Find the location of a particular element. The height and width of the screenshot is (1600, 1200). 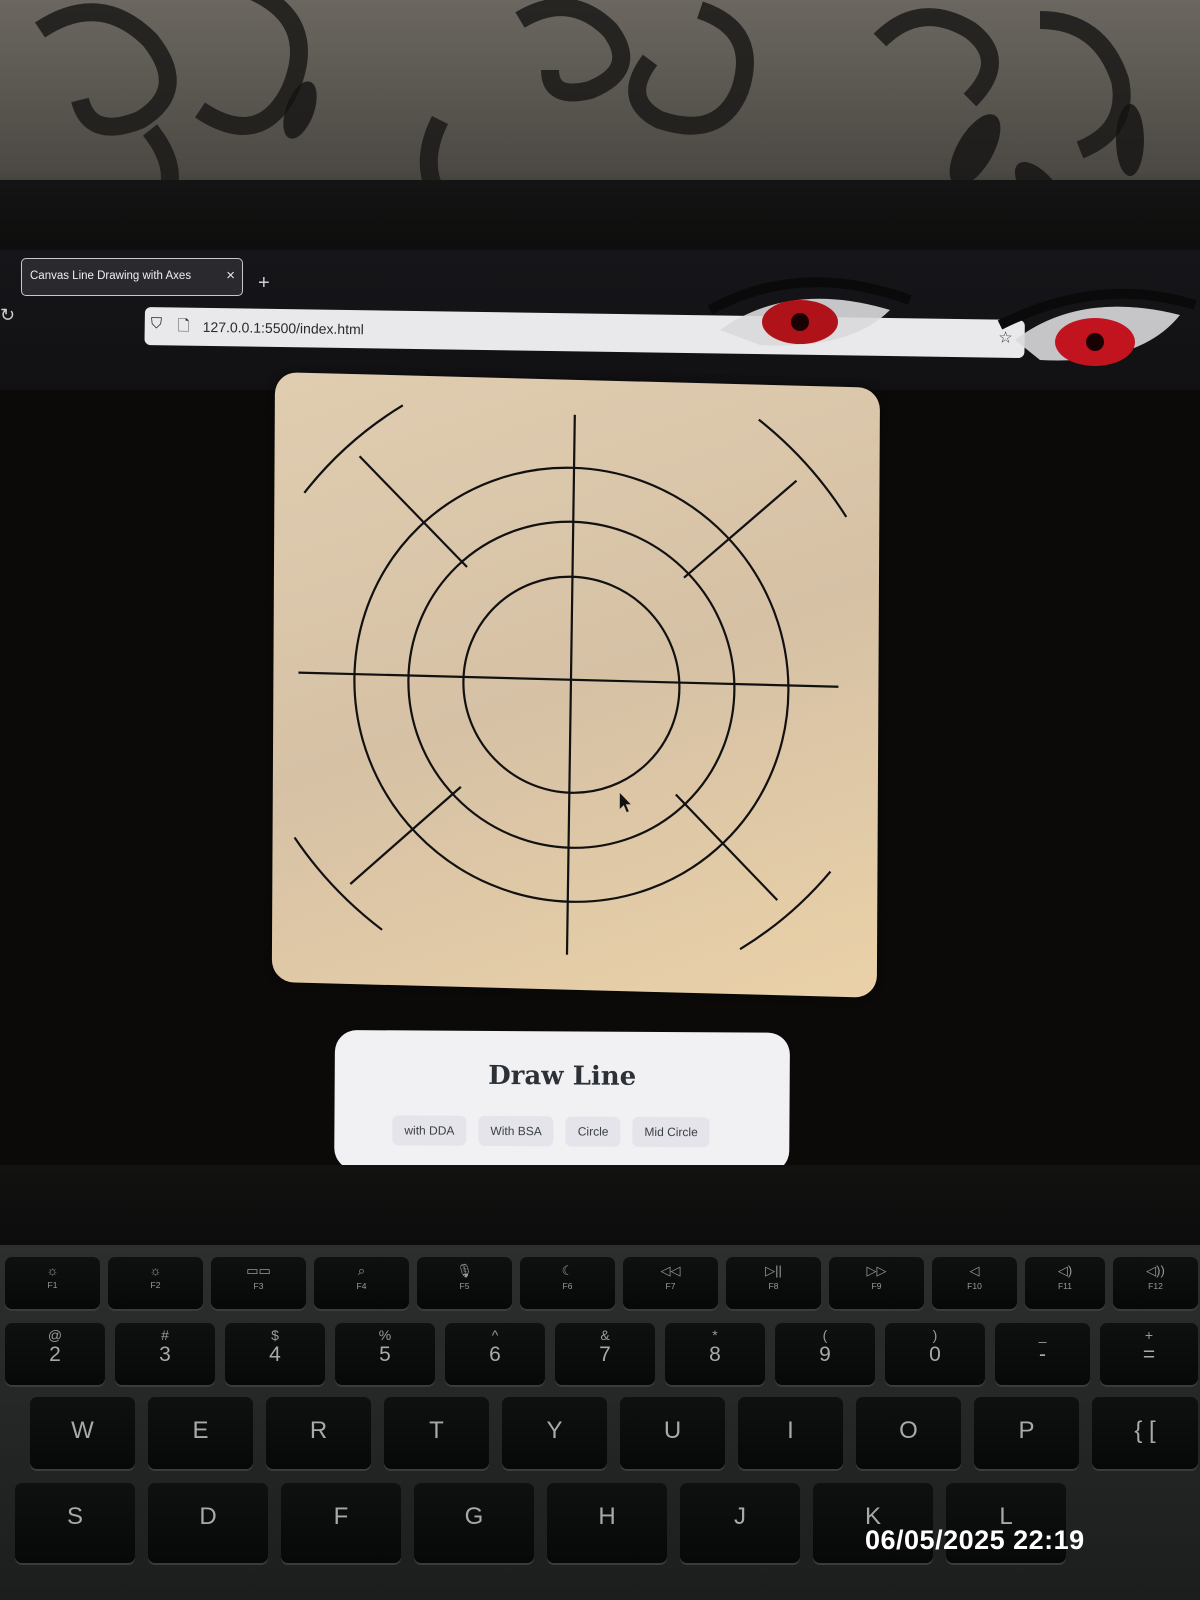

shield-icon: ⛉ is located at coordinates (157, 323).